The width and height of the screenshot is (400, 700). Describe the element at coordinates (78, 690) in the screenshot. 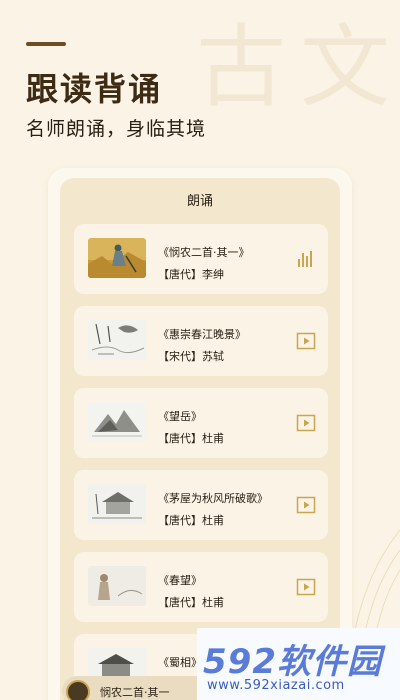

I see `mini-player-cover` at that location.